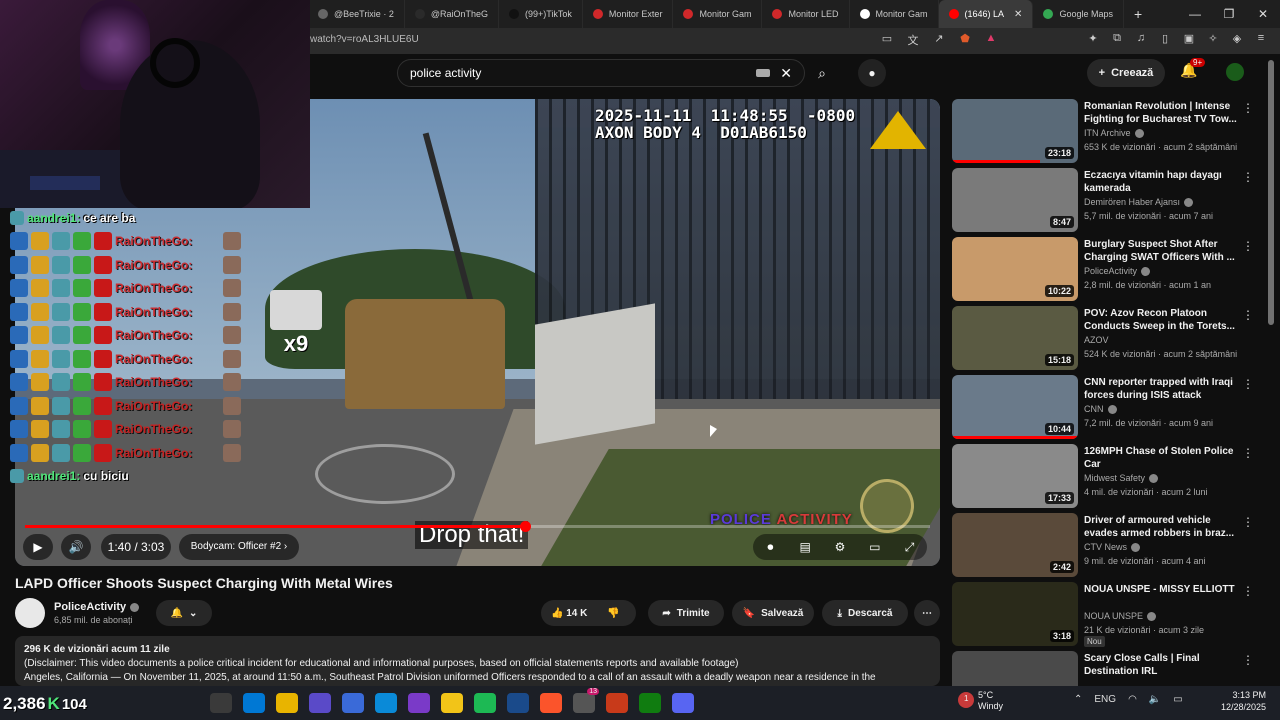 Image resolution: width=1280 pixels, height=720 pixels. I want to click on settings-gear-icon: ⚙, so click(840, 547).